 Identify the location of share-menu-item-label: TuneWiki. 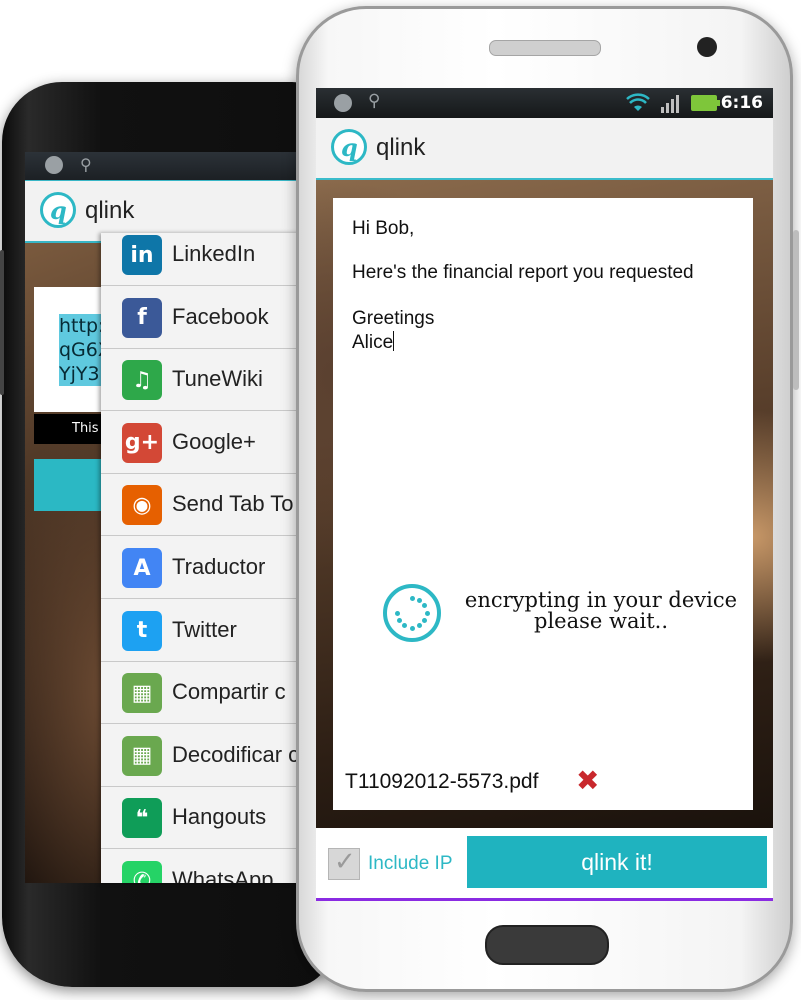
(217, 379).